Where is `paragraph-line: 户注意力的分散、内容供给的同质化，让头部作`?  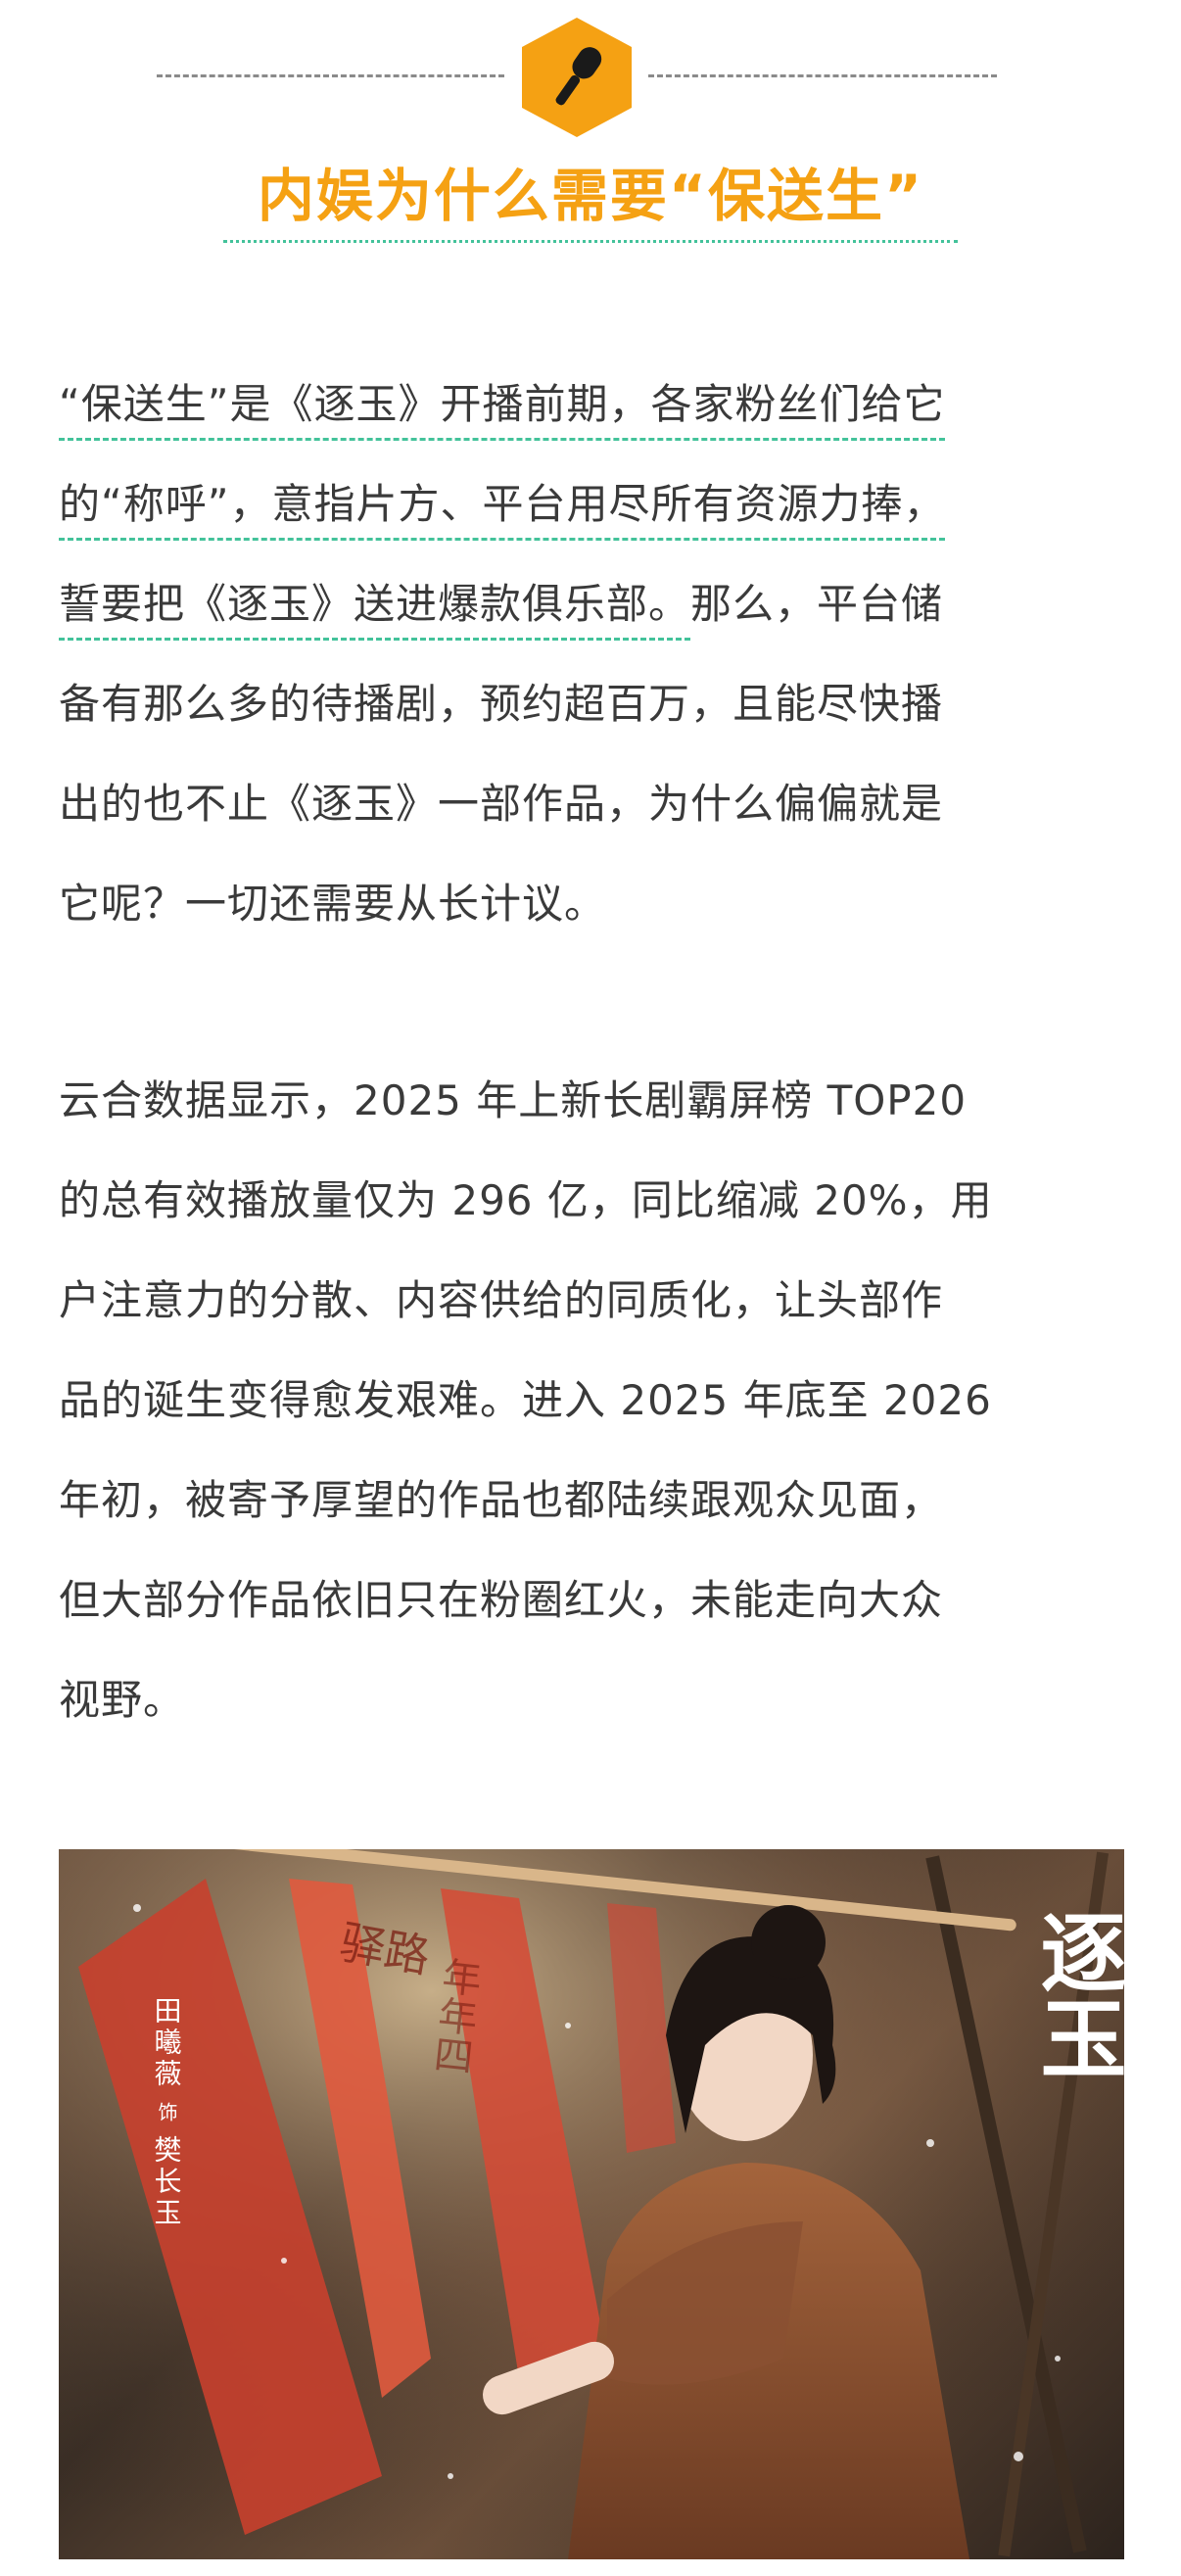 paragraph-line: 户注意力的分散、内容供给的同质化，让头部作 is located at coordinates (502, 1300).